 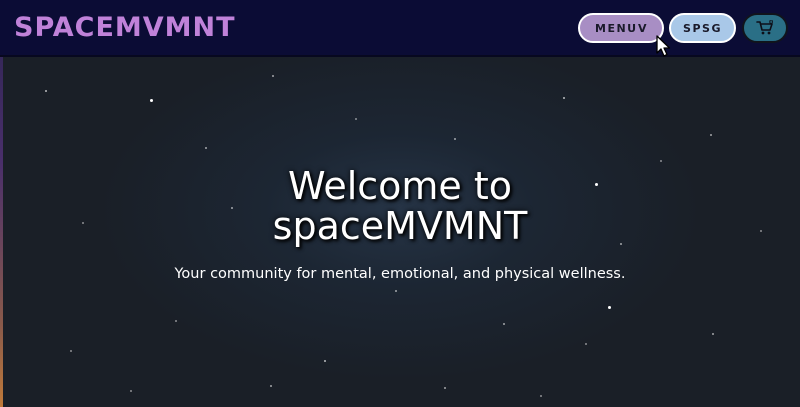 What do you see at coordinates (400, 28) in the screenshot?
I see `top-nav-bar: SPACEMVMNT MENU V SPSG 0` at bounding box center [400, 28].